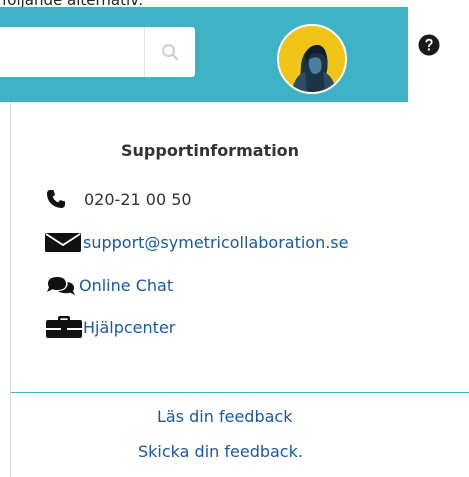  What do you see at coordinates (210, 150) in the screenshot?
I see `support-title: Supportinformation` at bounding box center [210, 150].